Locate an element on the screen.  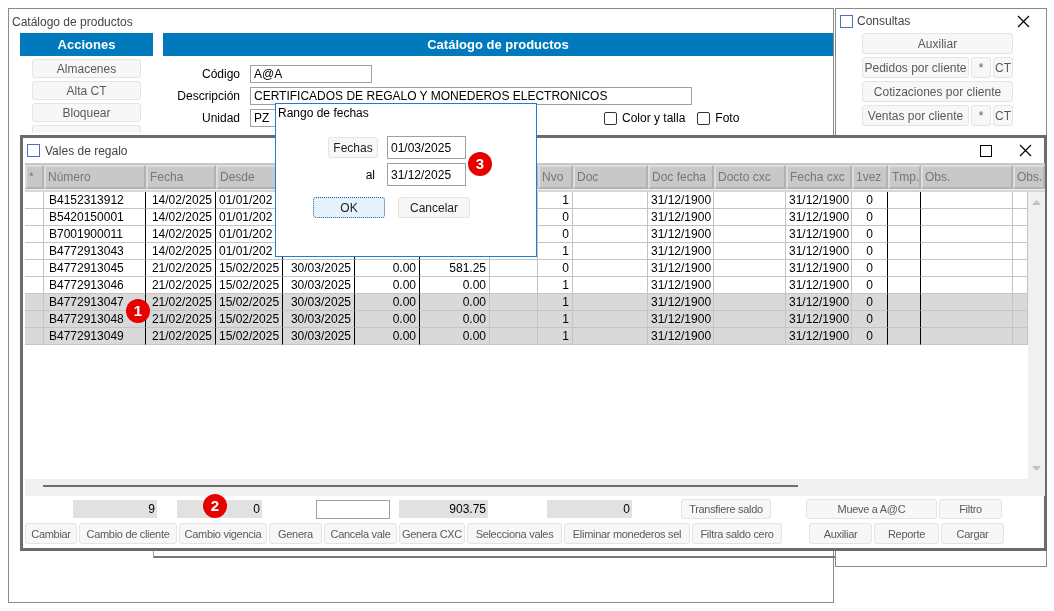
total-readout: 0 is located at coordinates (589, 509).